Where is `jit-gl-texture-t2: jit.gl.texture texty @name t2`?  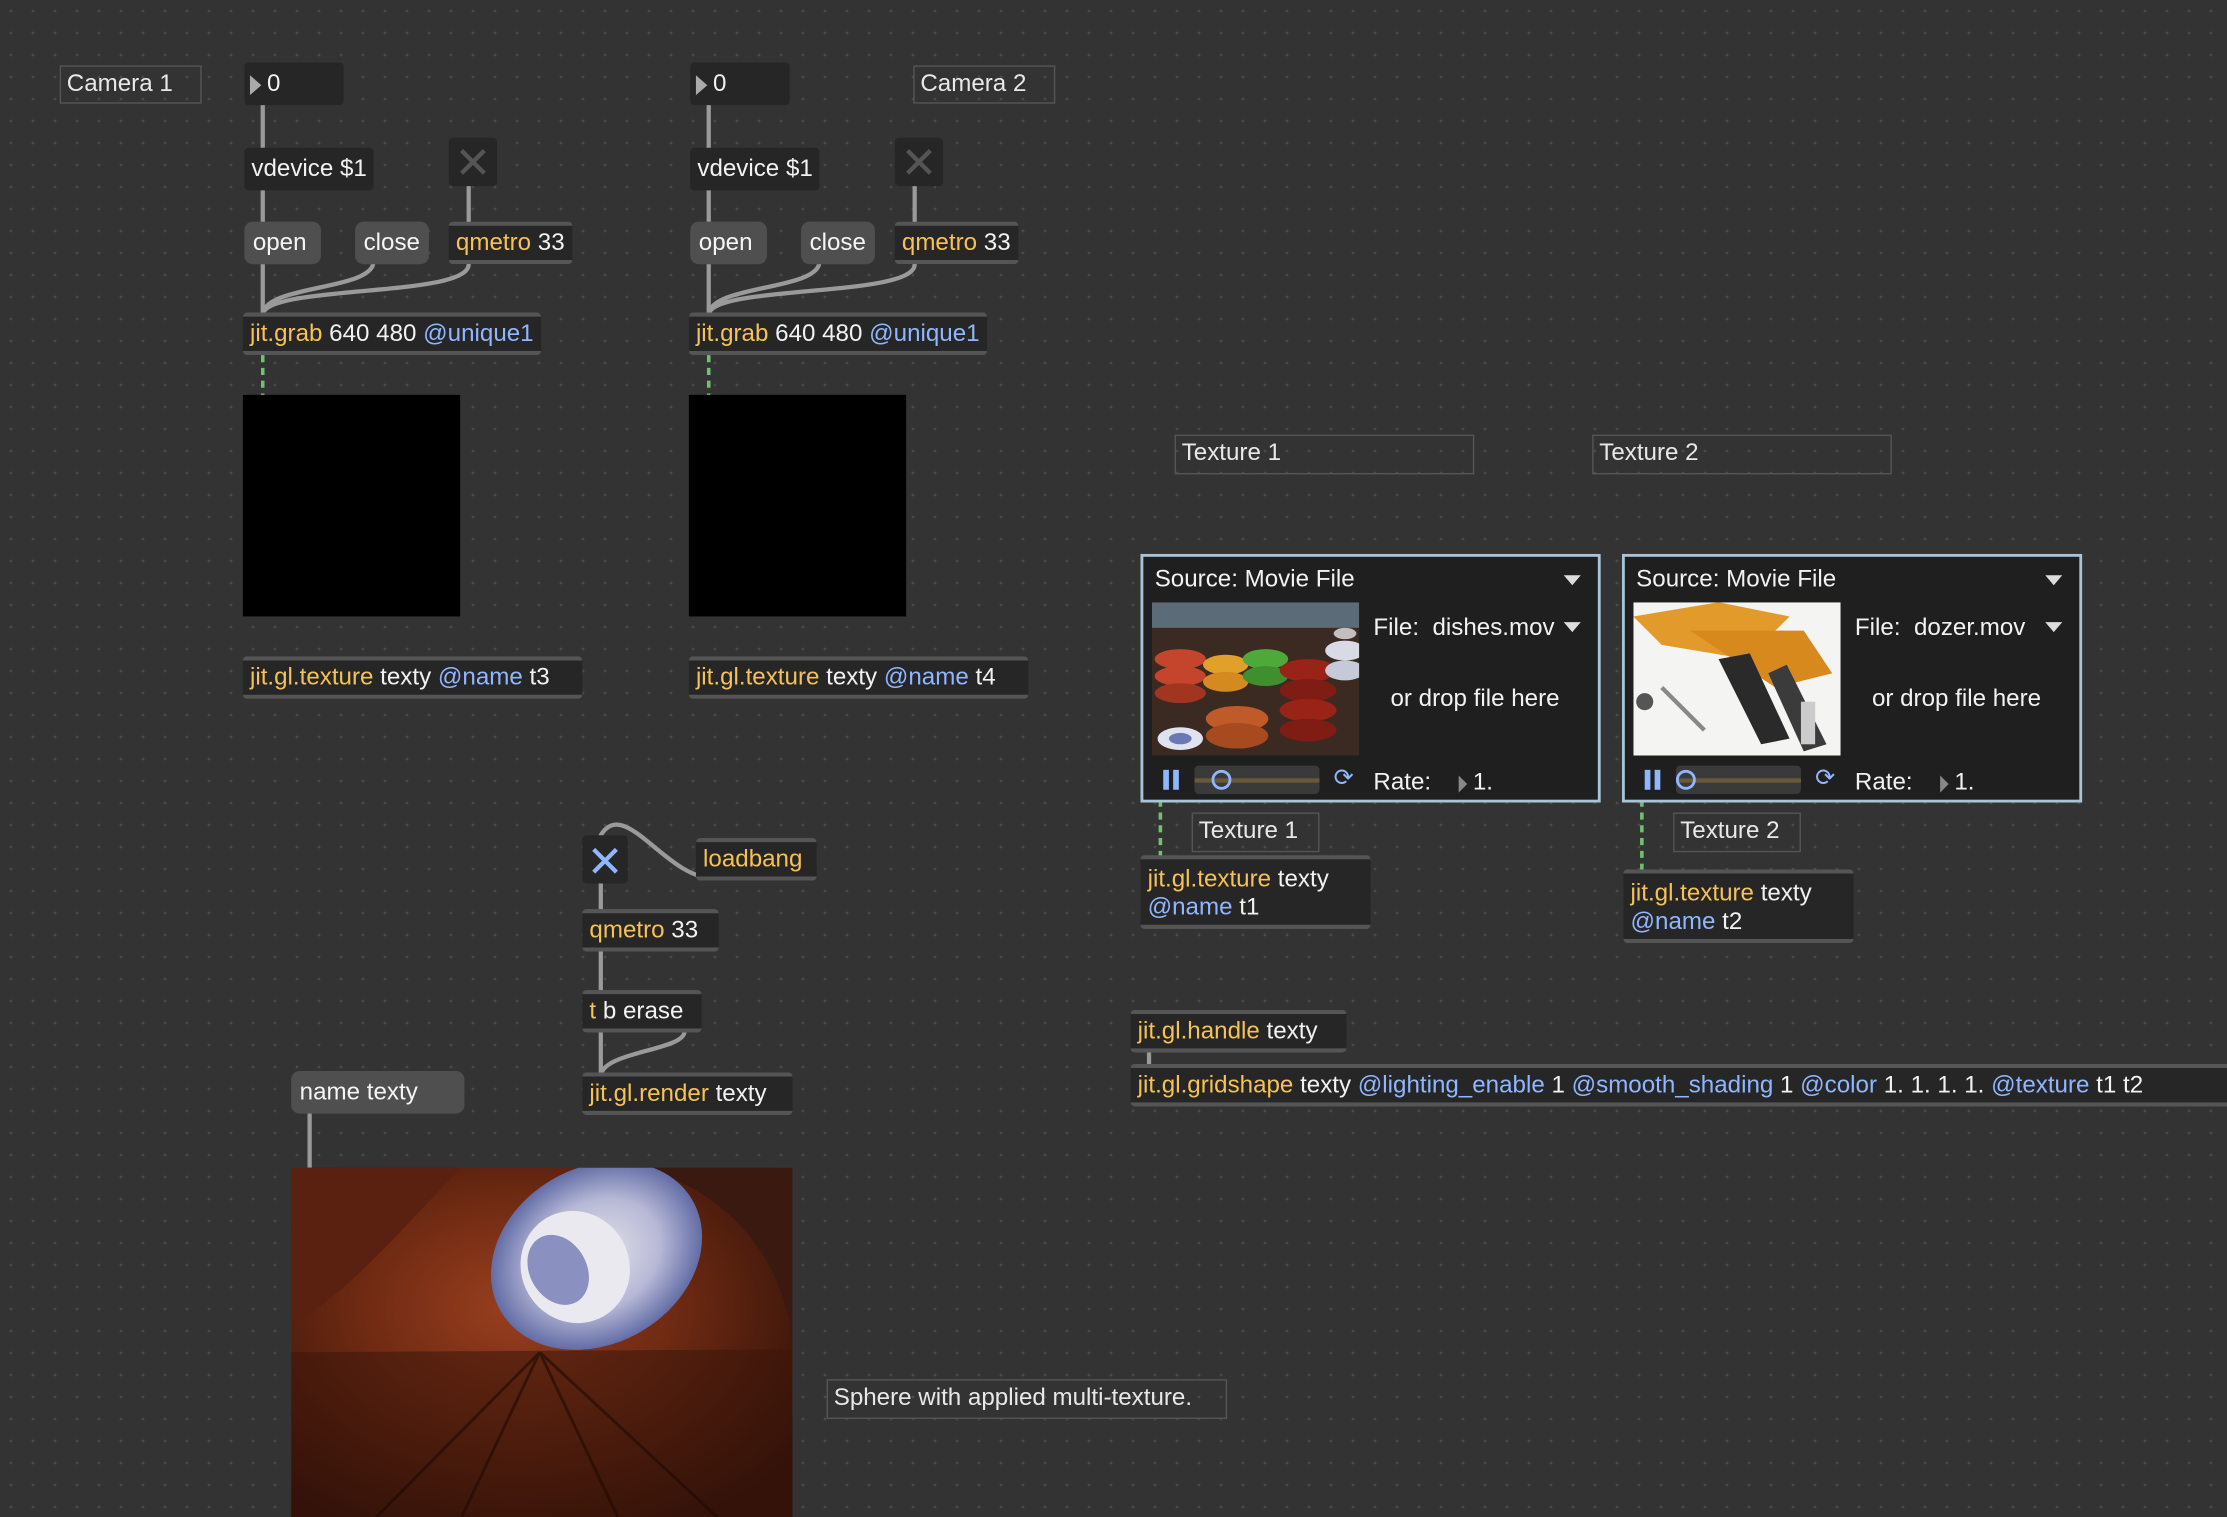 jit-gl-texture-t2: jit.gl.texture texty @name t2 is located at coordinates (1738, 906).